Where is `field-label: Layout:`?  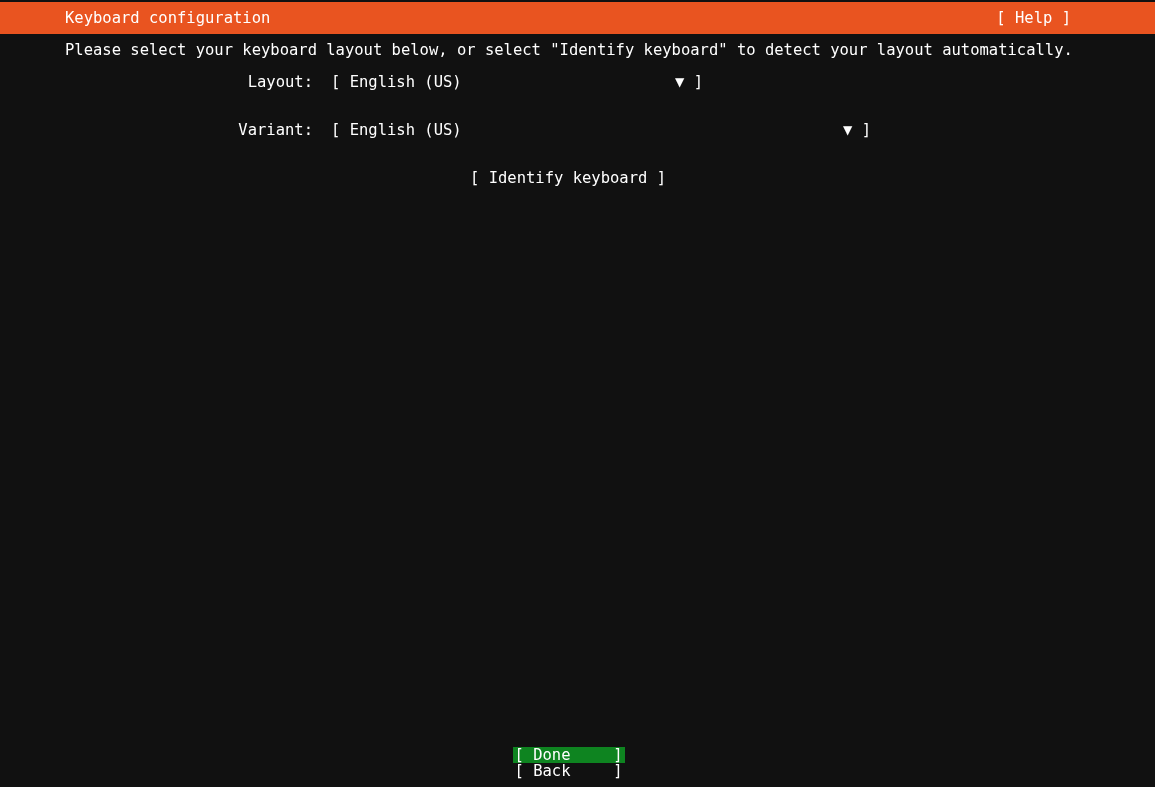
field-label: Layout: is located at coordinates (279, 82).